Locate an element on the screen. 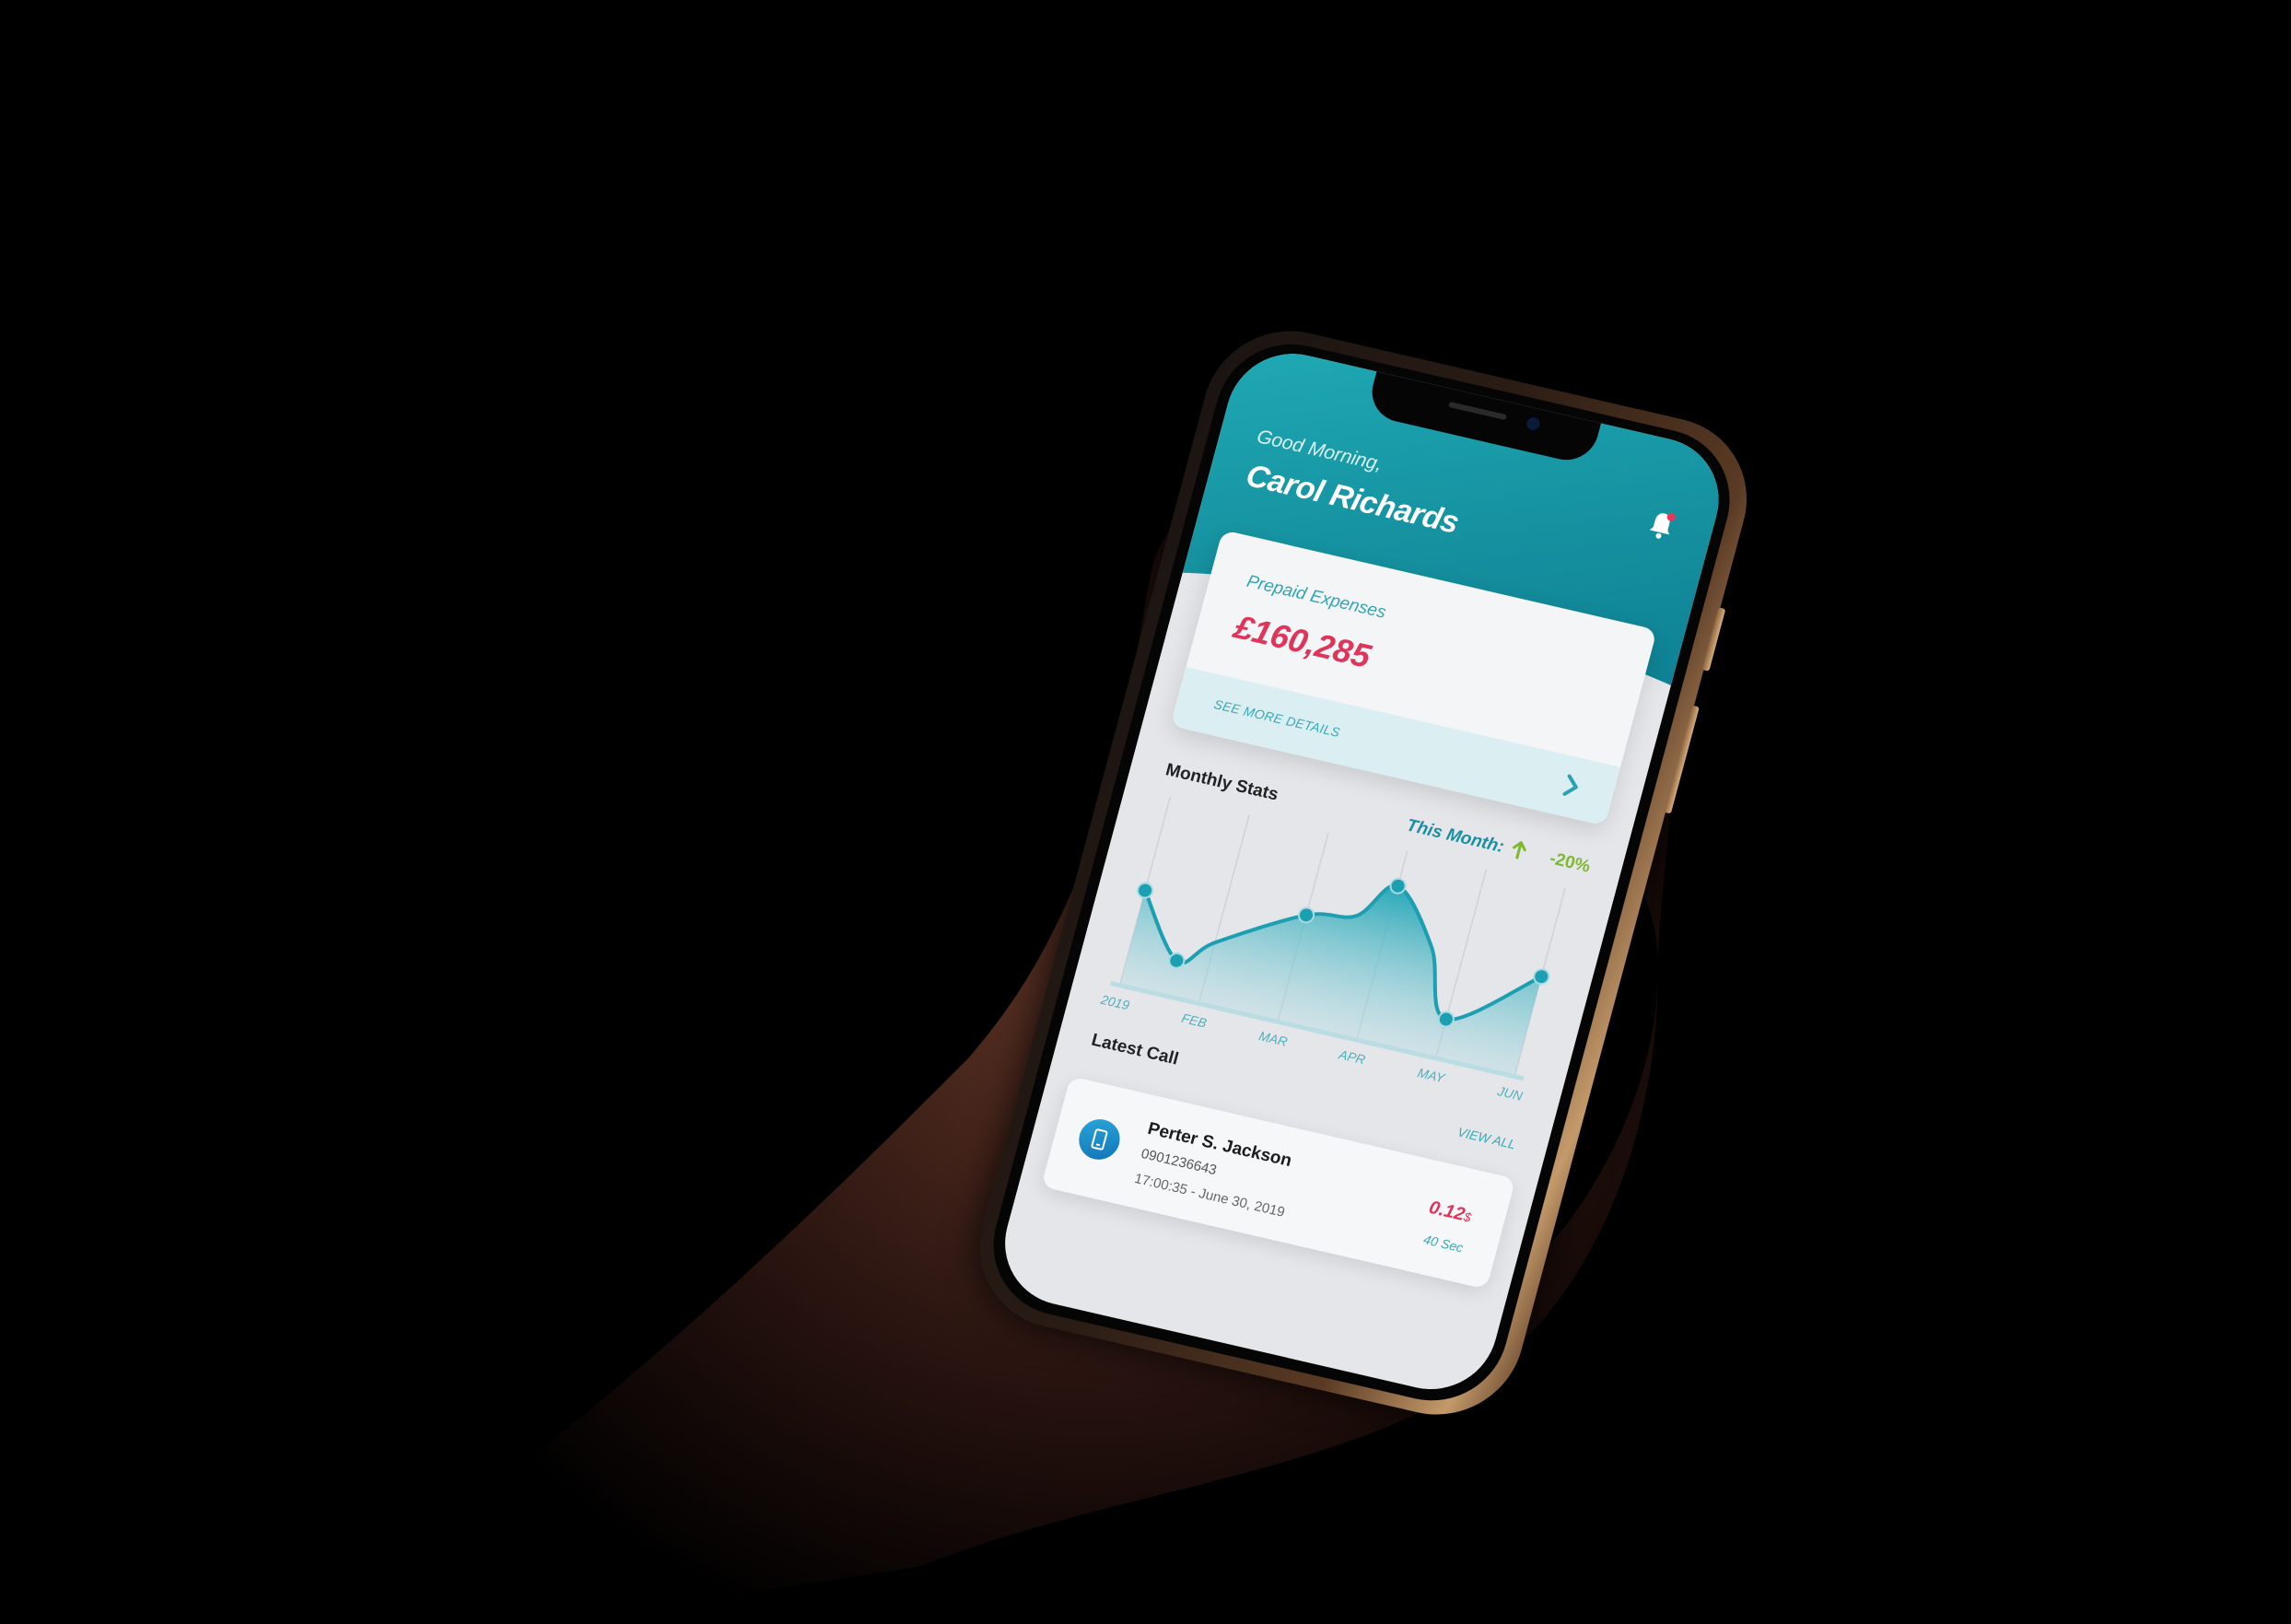  call-duration: 40 Sec is located at coordinates (1443, 1244).